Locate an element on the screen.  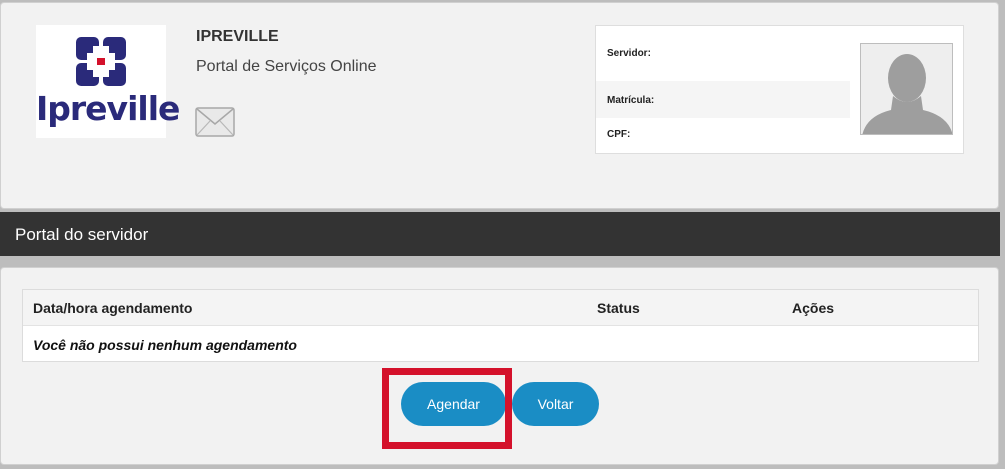
ipreville-logo: Ipreville is located at coordinates (108, 81).